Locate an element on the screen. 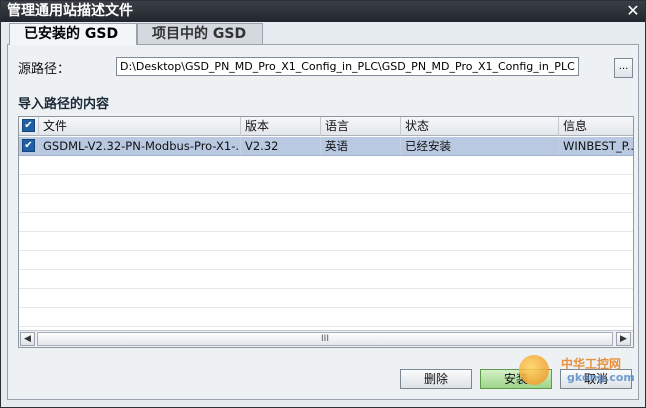  close-icon: ✕ is located at coordinates (633, 11).